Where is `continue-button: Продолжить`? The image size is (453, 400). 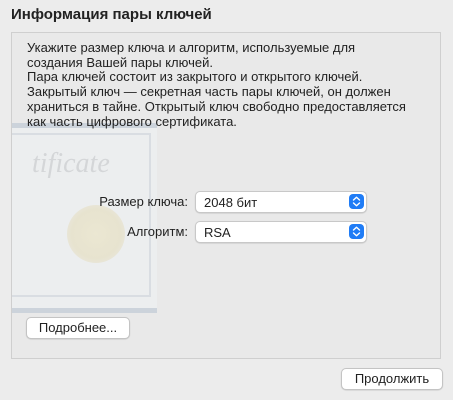
continue-button: Продолжить is located at coordinates (392, 379).